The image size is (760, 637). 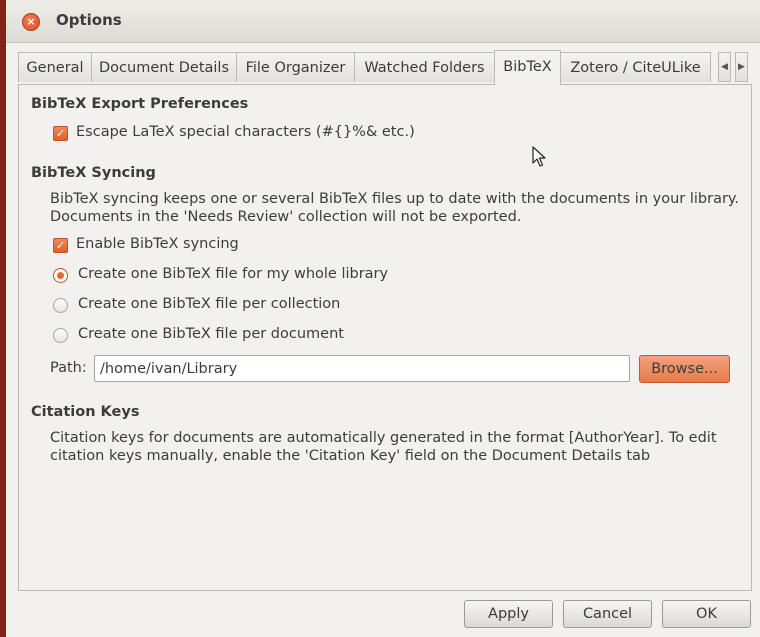 What do you see at coordinates (607, 614) in the screenshot?
I see `cancel-button: Cancel` at bounding box center [607, 614].